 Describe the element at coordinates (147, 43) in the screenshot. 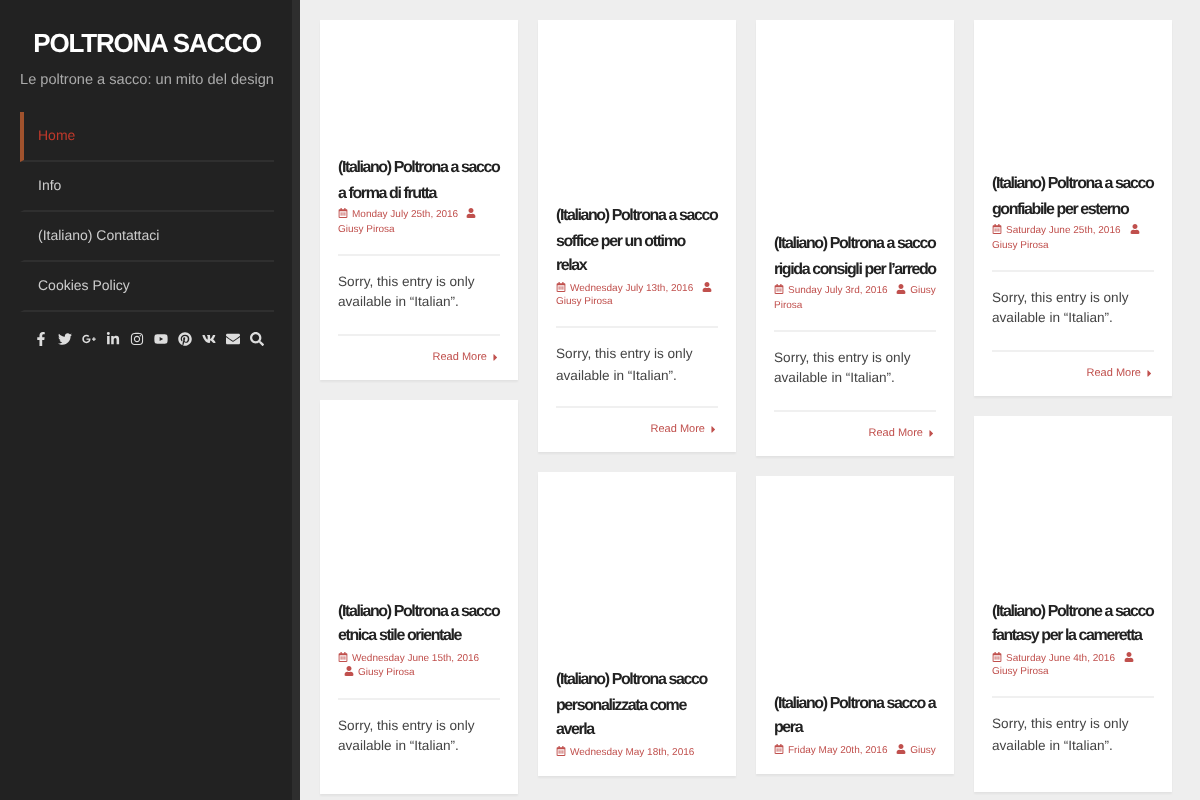

I see `site-title: POLTRONA SACCO` at that location.